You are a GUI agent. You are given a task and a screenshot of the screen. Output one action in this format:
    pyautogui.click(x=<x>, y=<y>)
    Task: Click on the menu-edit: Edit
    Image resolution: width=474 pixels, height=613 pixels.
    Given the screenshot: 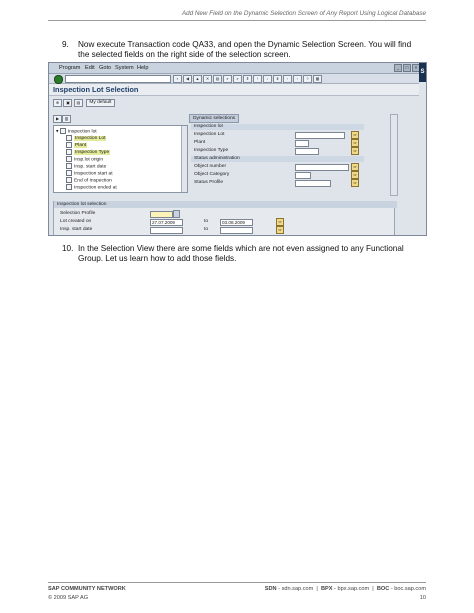 What is the action you would take?
    pyautogui.click(x=90, y=68)
    